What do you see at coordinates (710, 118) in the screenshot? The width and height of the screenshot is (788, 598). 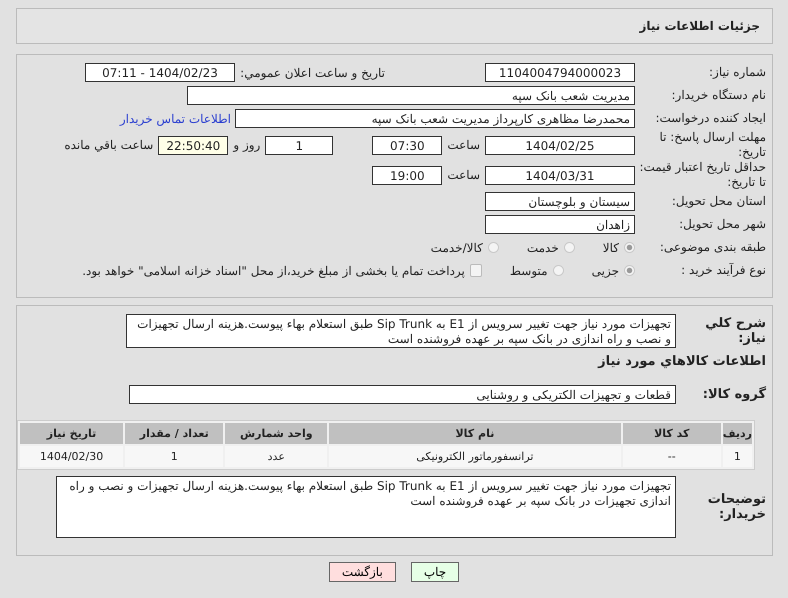 I see `field-label: ایجاد کننده درخواست:` at bounding box center [710, 118].